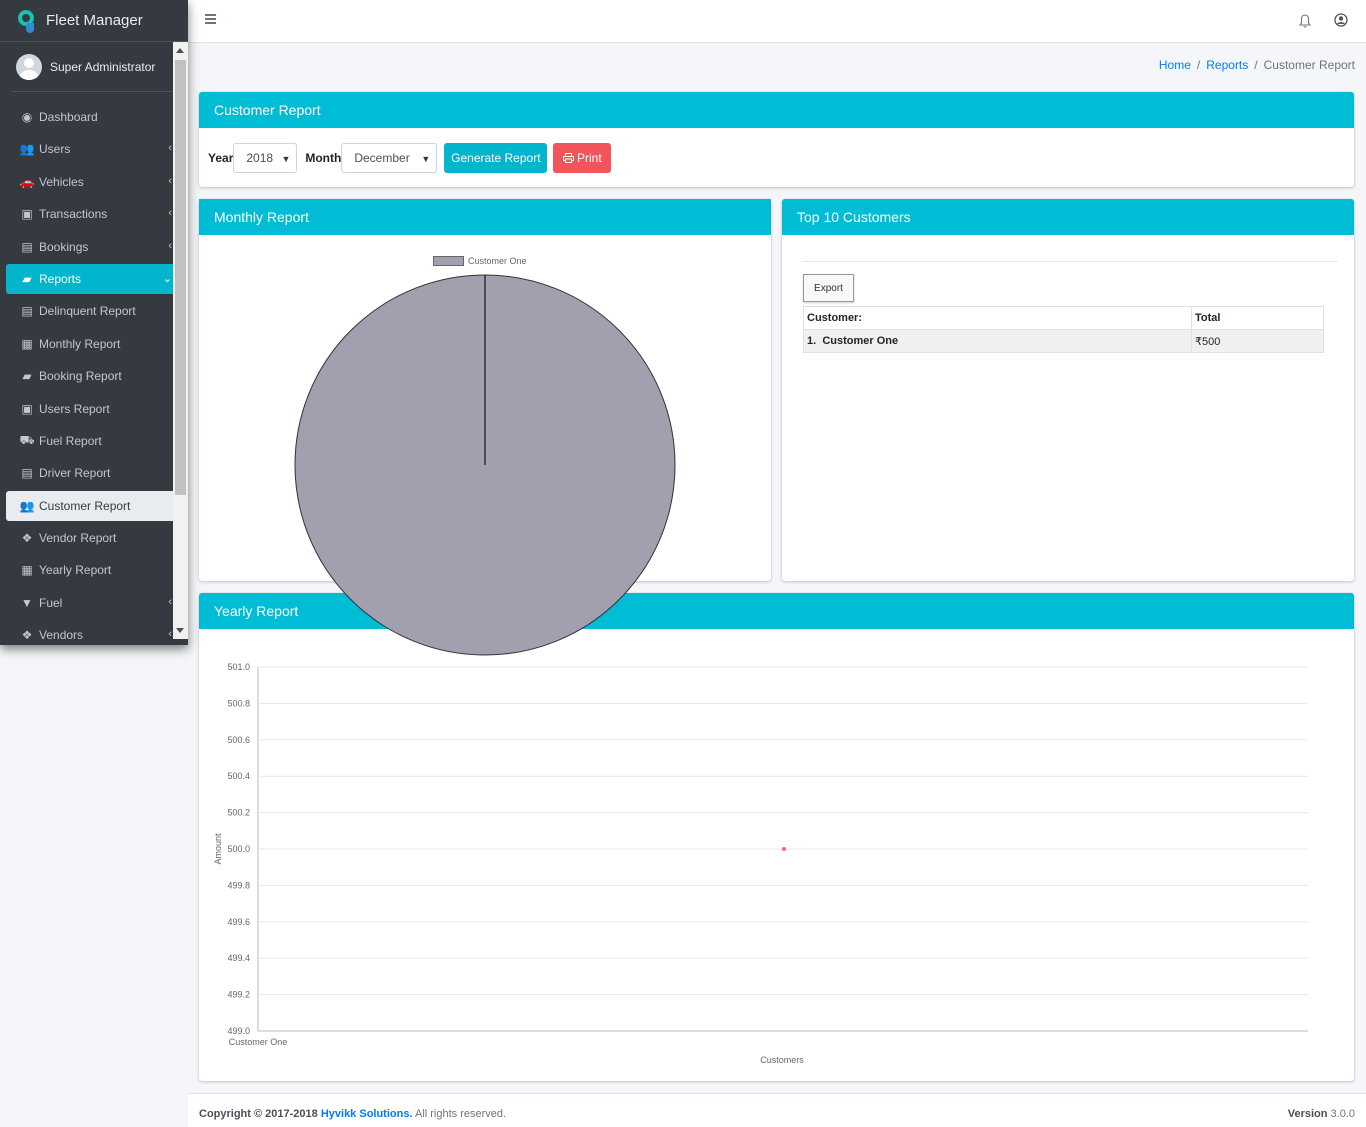 The image size is (1366, 1127). Describe the element at coordinates (167, 278) in the screenshot. I see `chevron-down-icon: ⌄` at that location.